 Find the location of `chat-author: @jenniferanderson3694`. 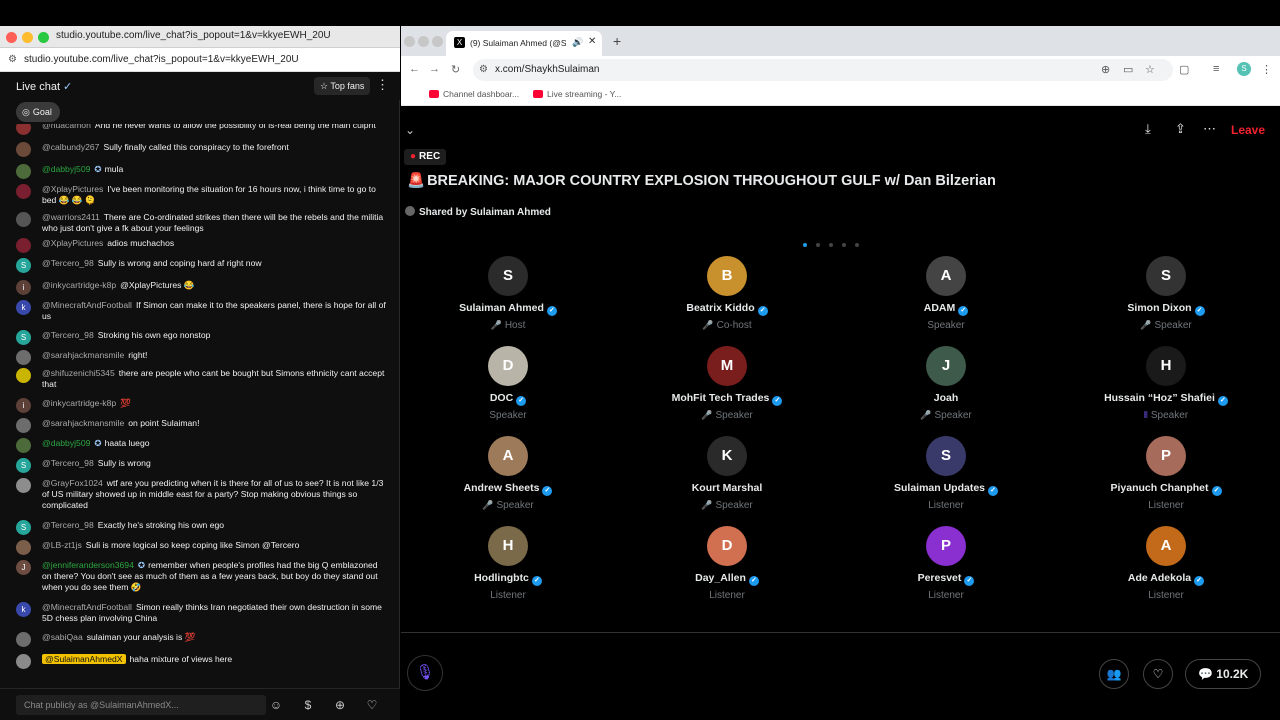

chat-author: @jenniferanderson3694 is located at coordinates (88, 565).